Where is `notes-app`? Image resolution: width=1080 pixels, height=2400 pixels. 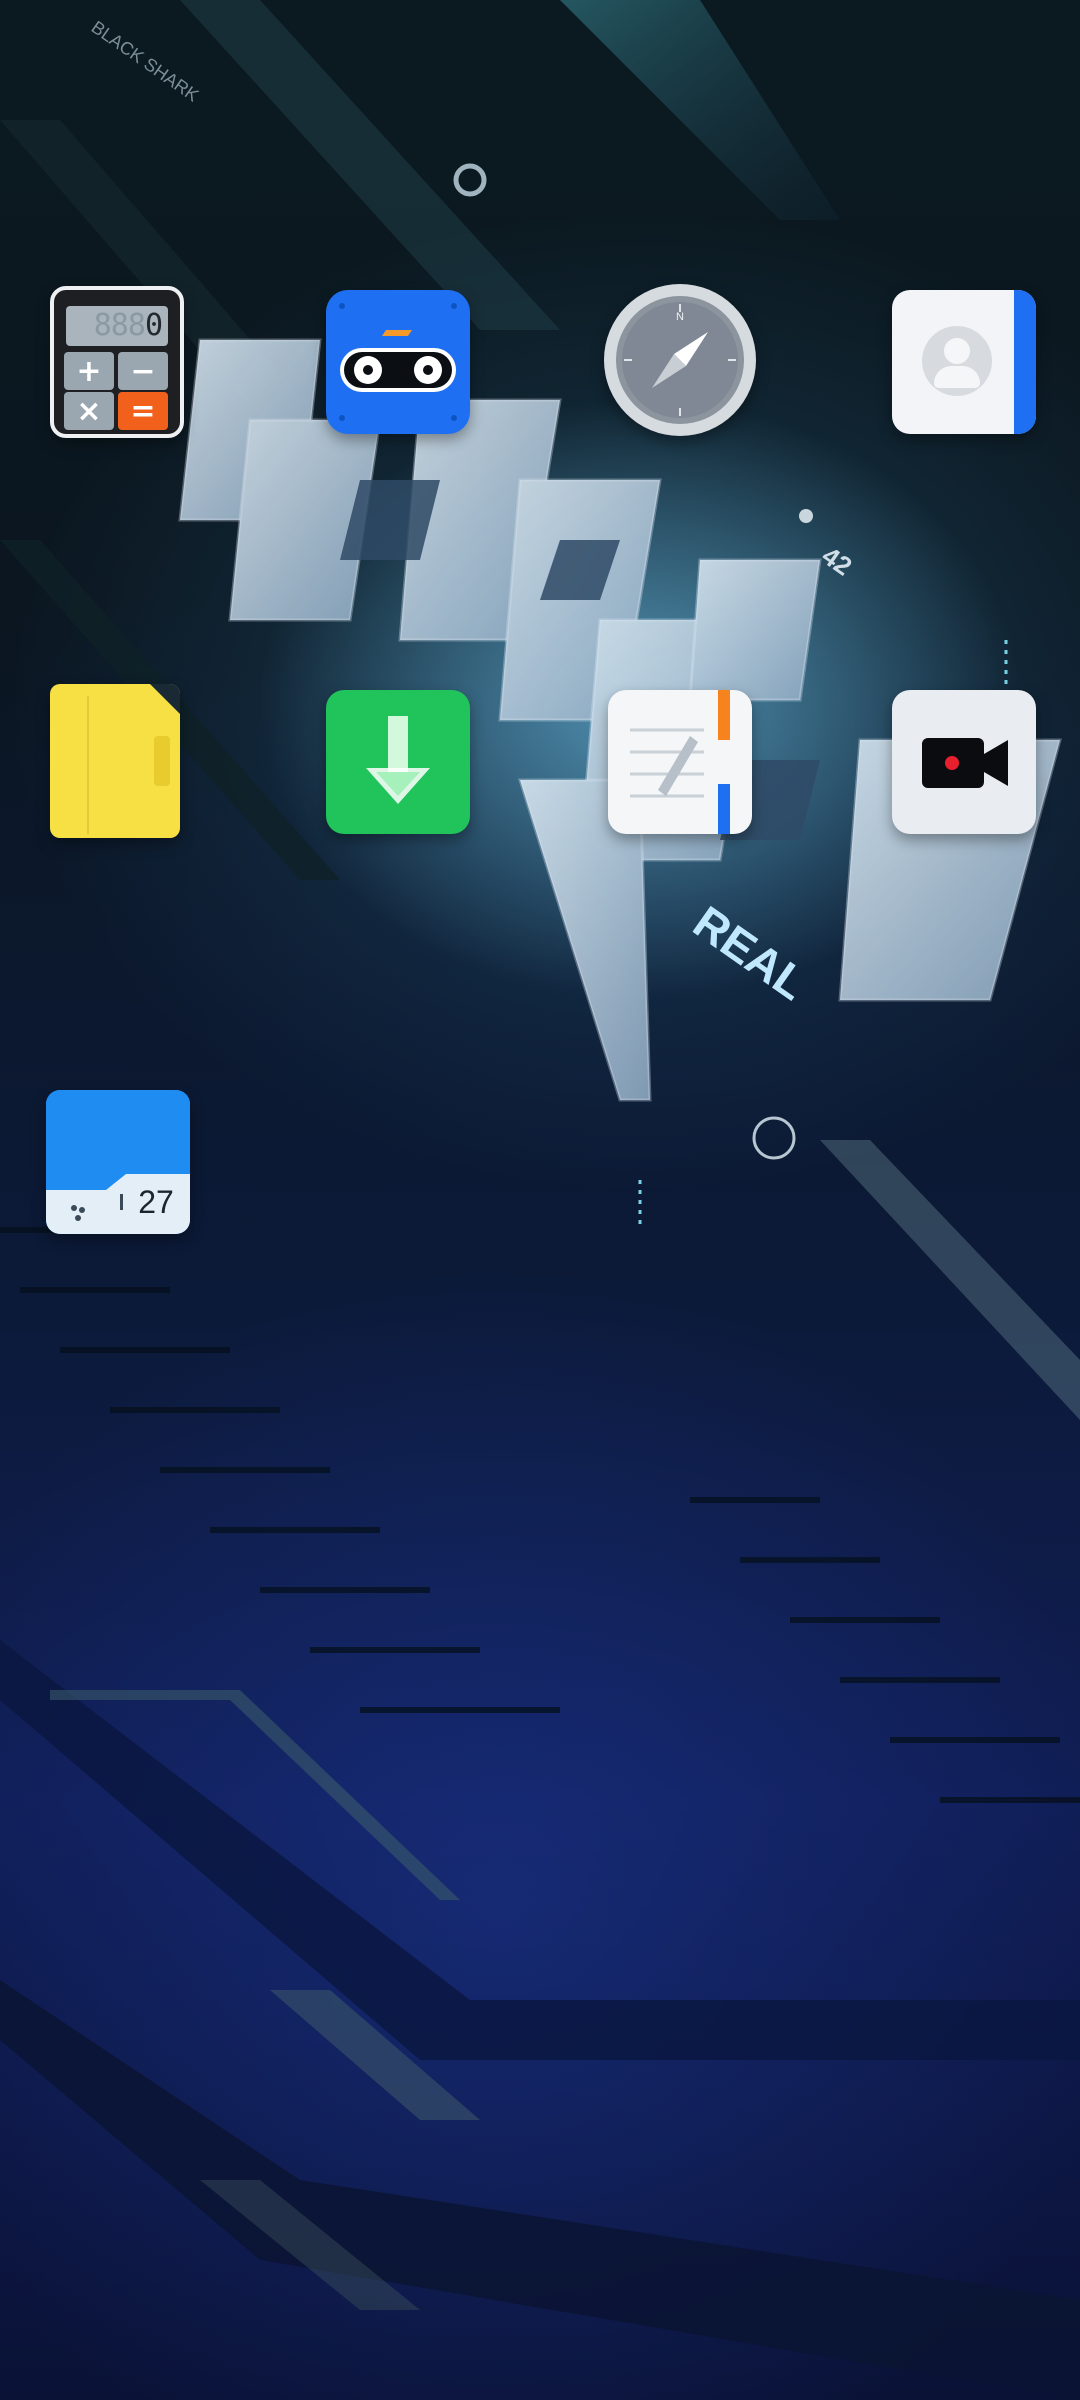 notes-app is located at coordinates (680, 762).